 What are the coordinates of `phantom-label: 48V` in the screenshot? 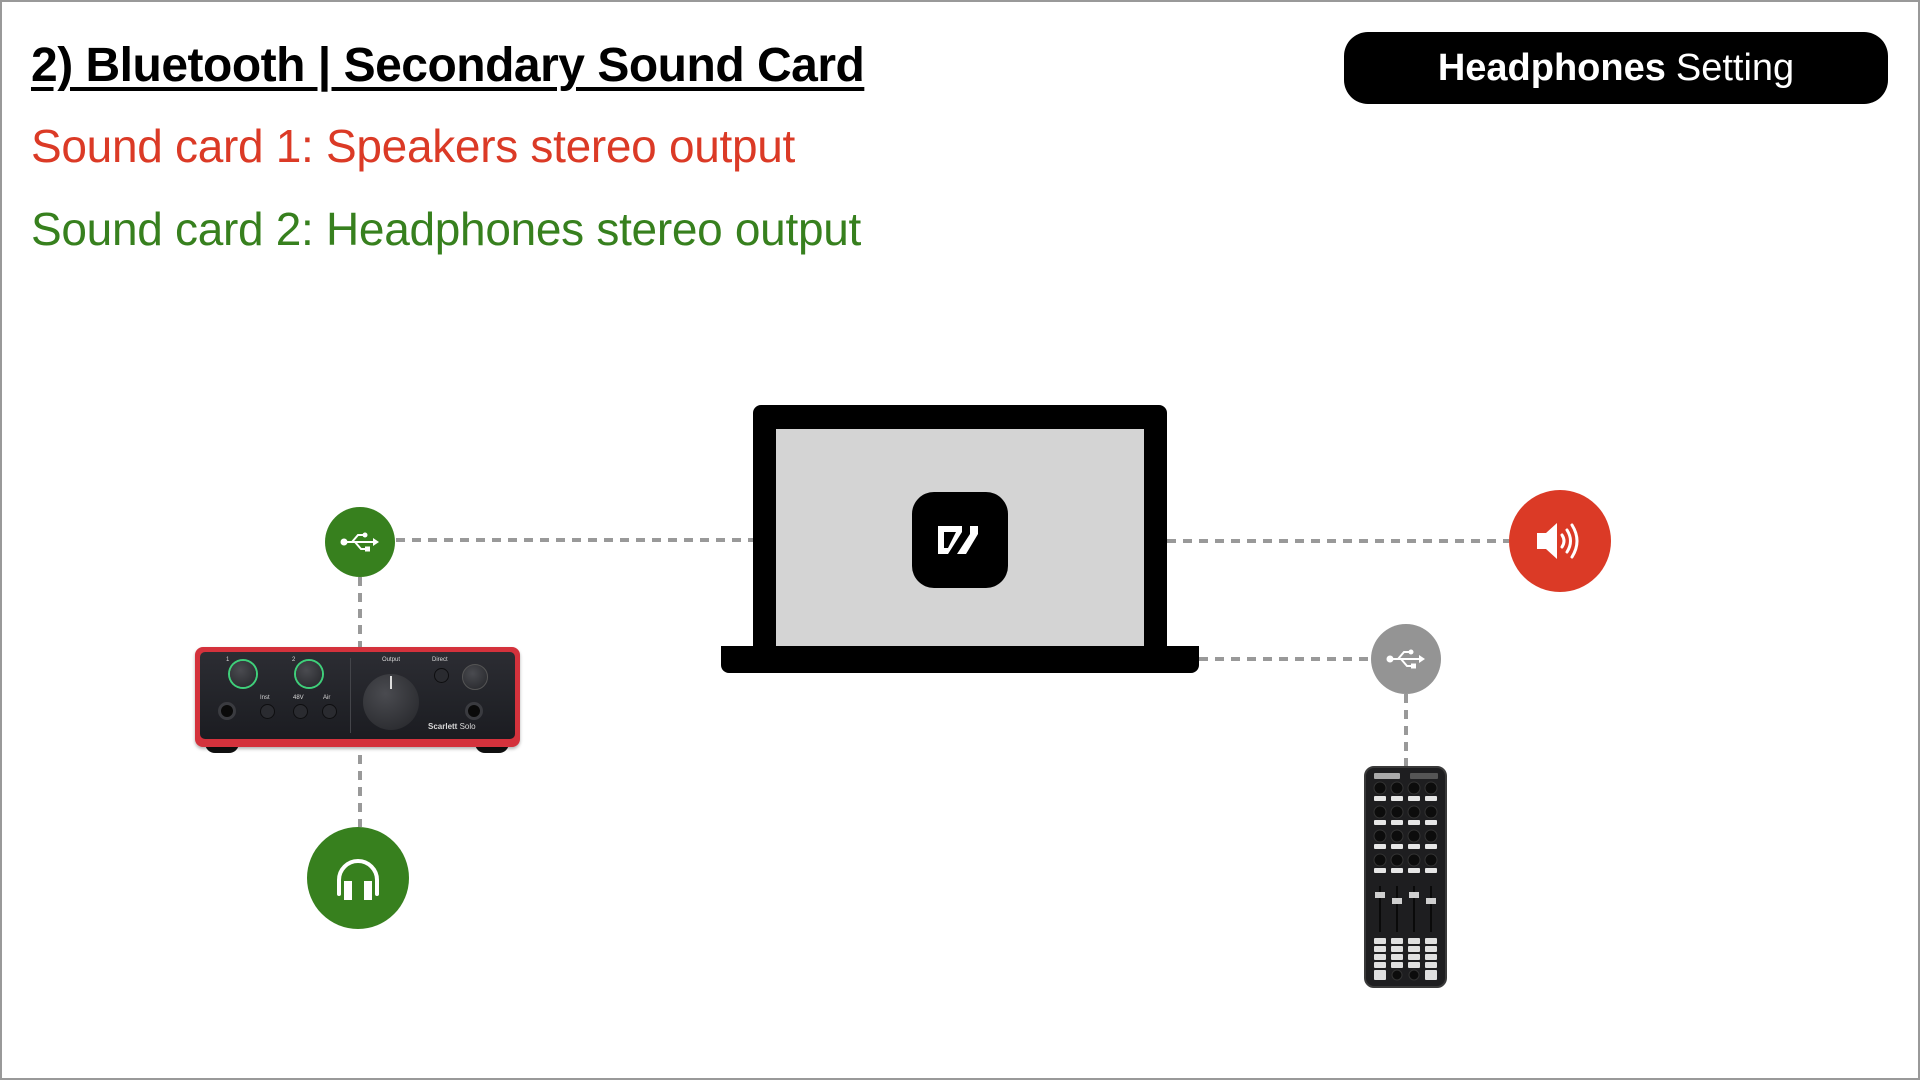 It's located at (298, 698).